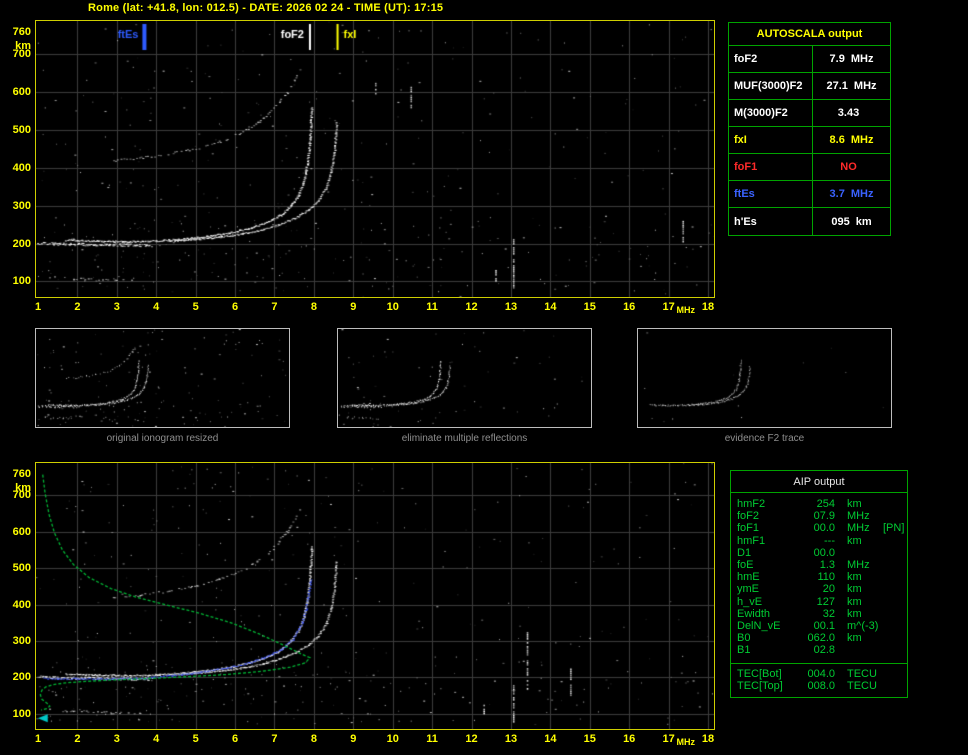 The height and width of the screenshot is (755, 968). I want to click on aip-row-value: 32, so click(828, 613).